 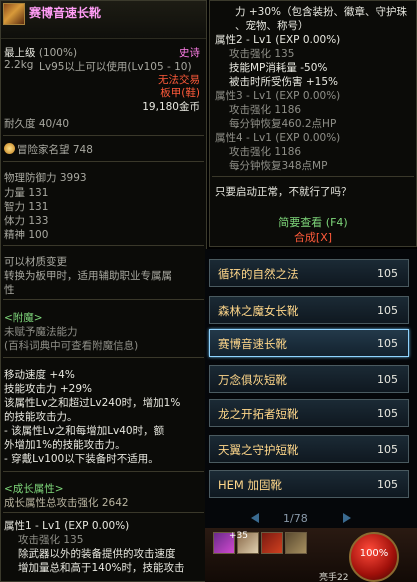 What do you see at coordinates (41, 332) in the screenshot?
I see `enchant-line: 未赋予魔法能力` at bounding box center [41, 332].